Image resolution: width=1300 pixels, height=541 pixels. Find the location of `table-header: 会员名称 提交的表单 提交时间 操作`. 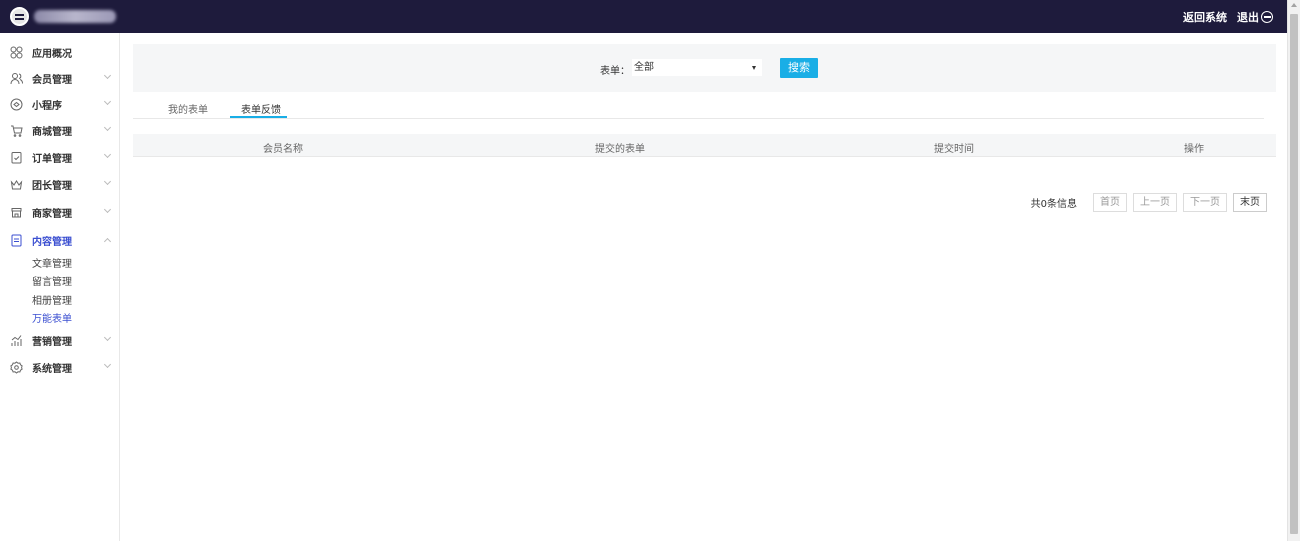

table-header: 会员名称 提交的表单 提交时间 操作 is located at coordinates (704, 145).